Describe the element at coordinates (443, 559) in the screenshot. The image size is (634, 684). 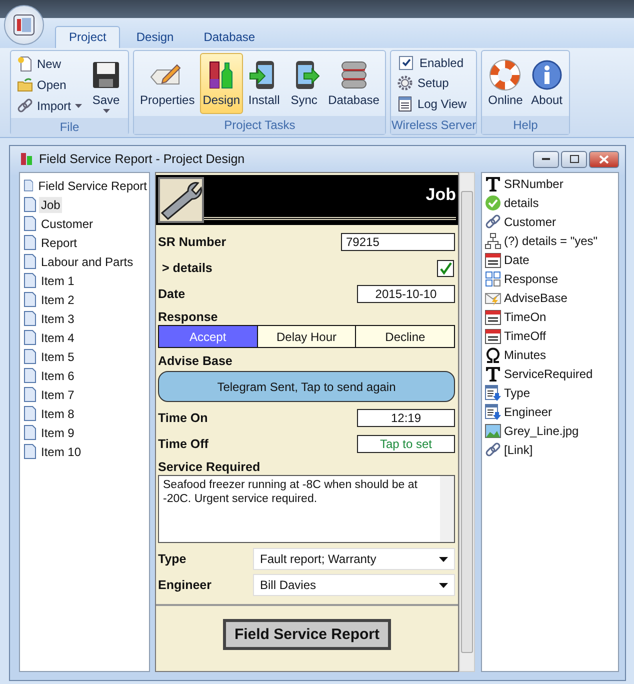
I see `caret-icon` at that location.